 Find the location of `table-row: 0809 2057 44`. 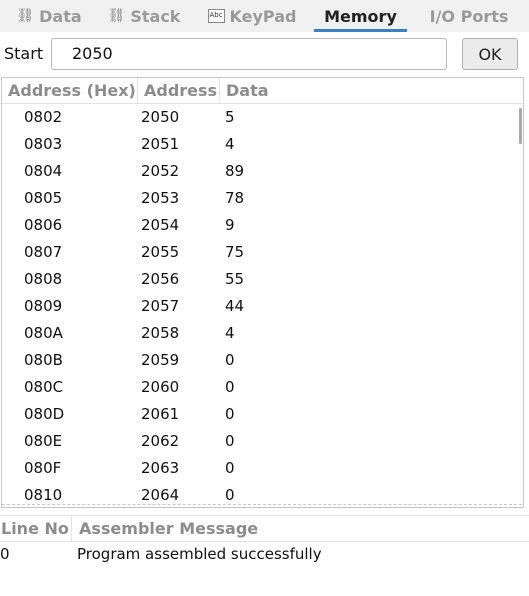

table-row: 0809 2057 44 is located at coordinates (259, 306).